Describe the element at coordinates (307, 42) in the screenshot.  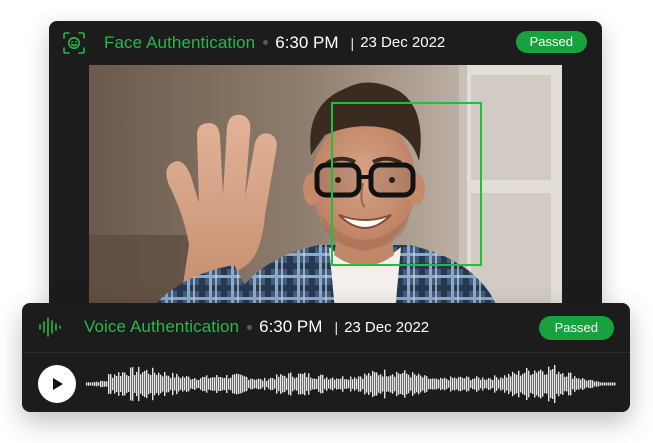
I see `face-auth-time: 6:30 PM` at that location.